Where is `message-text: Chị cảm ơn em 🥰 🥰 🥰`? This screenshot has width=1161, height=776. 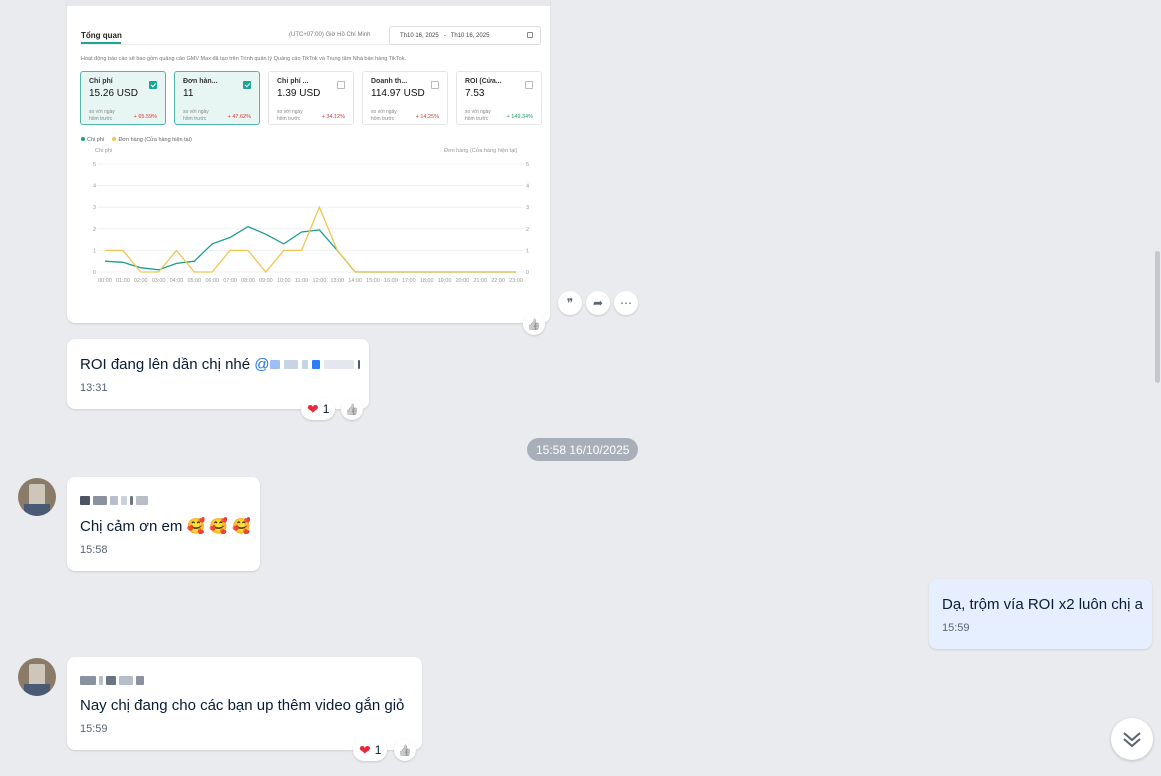 message-text: Chị cảm ơn em 🥰 🥰 🥰 is located at coordinates (165, 526).